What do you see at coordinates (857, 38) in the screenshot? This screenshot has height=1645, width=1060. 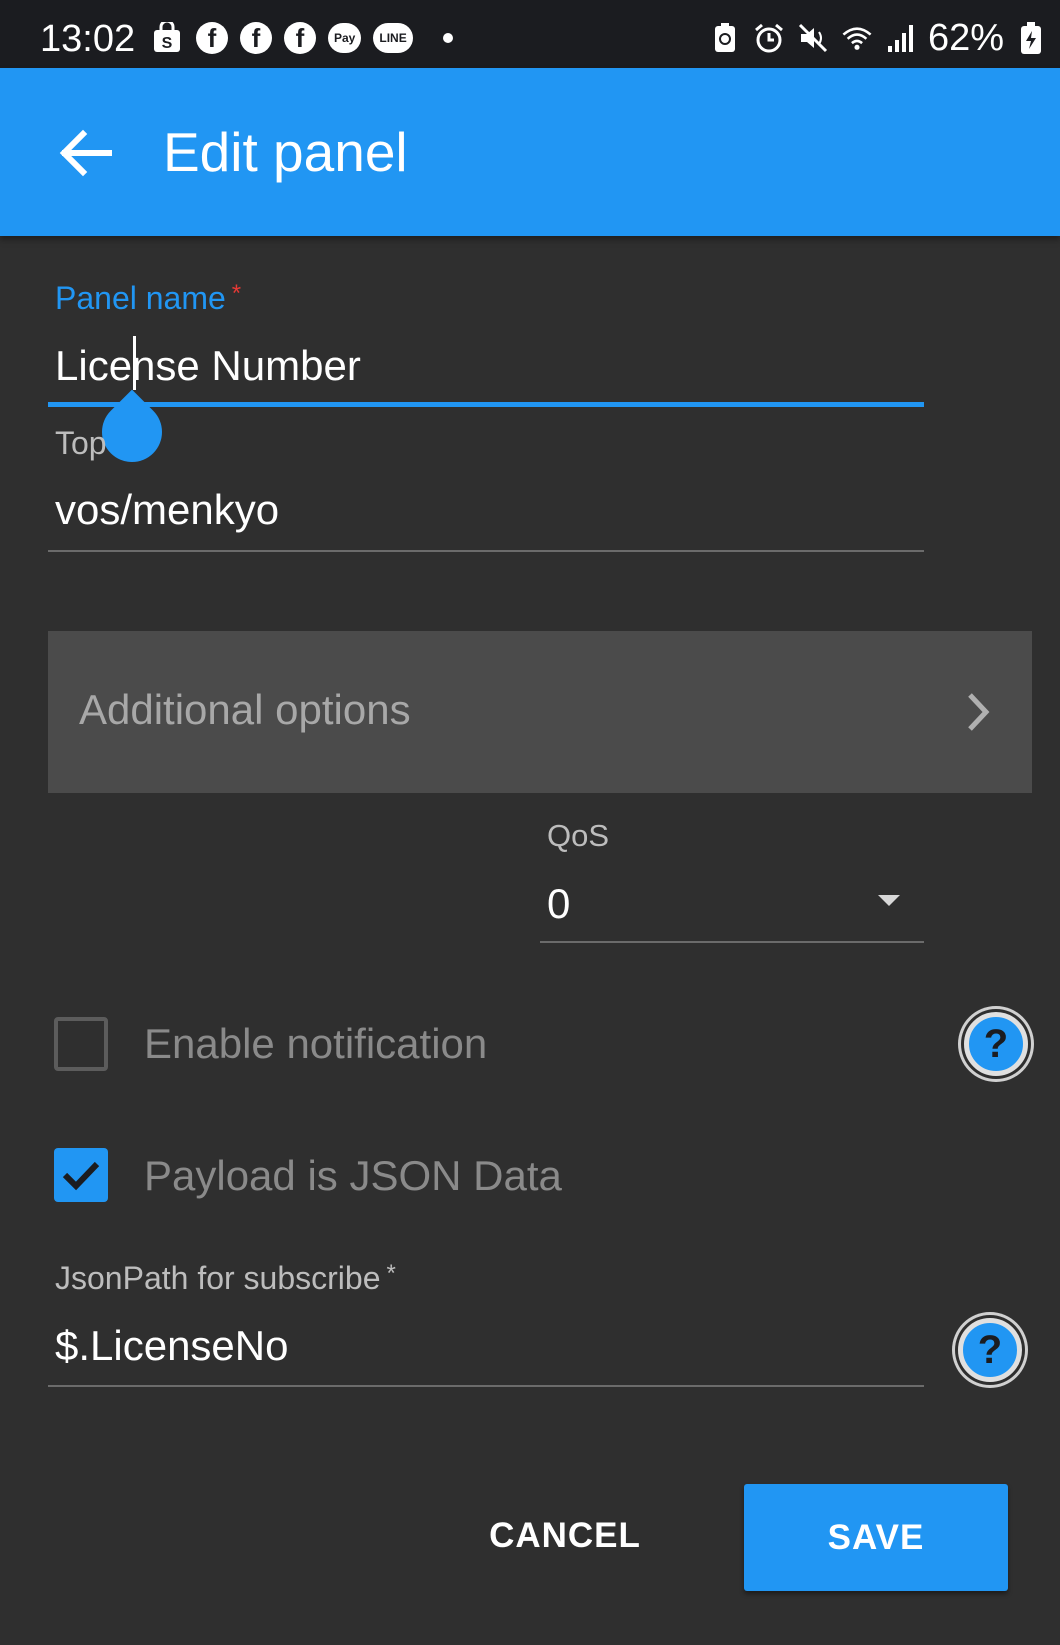 I see `wifi-icon` at bounding box center [857, 38].